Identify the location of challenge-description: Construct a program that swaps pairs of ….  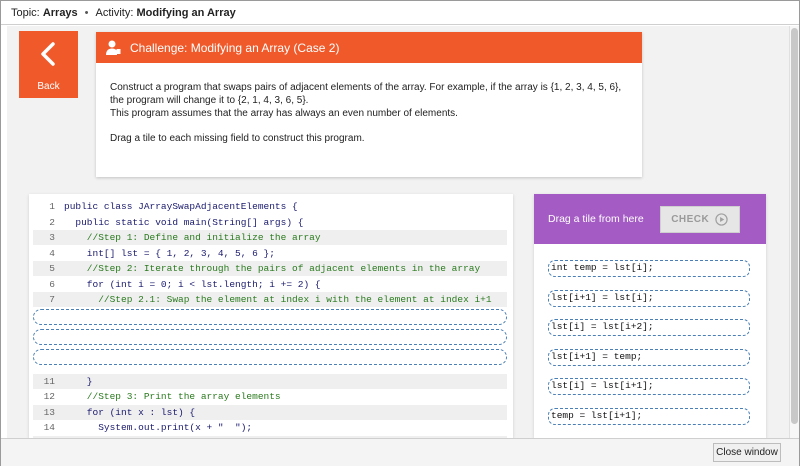
(369, 104).